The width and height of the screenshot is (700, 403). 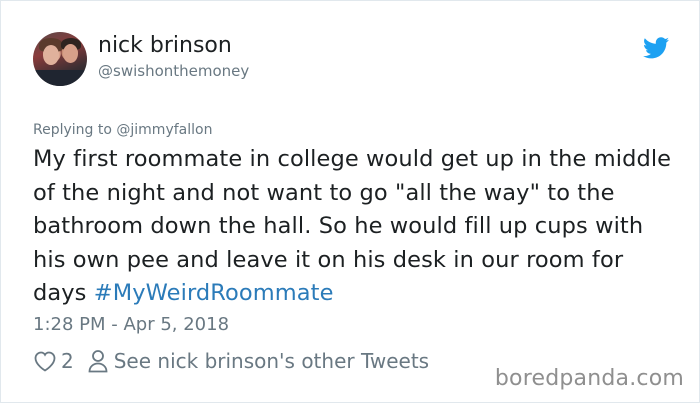 What do you see at coordinates (75, 130) in the screenshot?
I see `replying-prefix: Replying to` at bounding box center [75, 130].